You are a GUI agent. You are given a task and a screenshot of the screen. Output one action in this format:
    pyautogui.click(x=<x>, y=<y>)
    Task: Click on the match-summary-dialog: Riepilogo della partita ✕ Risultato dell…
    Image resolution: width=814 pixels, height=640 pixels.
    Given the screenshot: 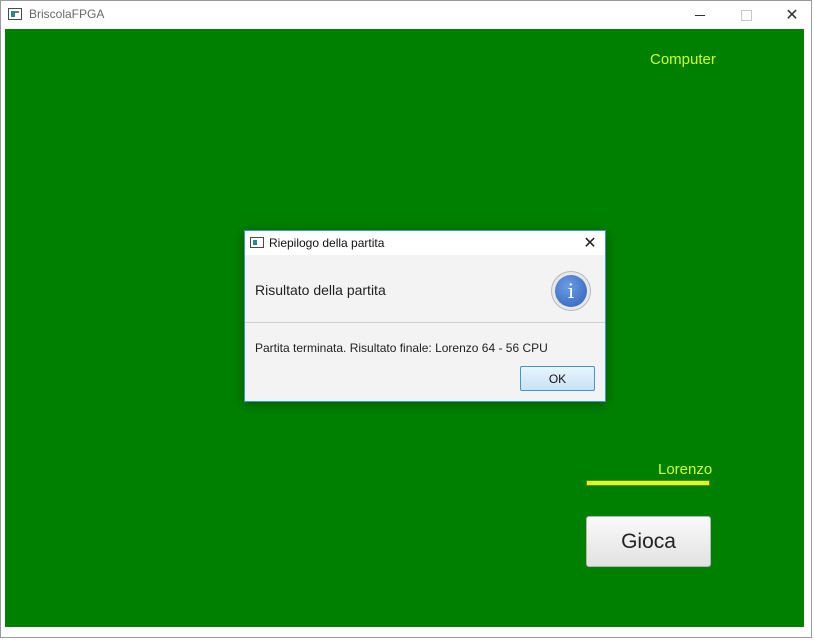 What is the action you would take?
    pyautogui.click(x=425, y=316)
    